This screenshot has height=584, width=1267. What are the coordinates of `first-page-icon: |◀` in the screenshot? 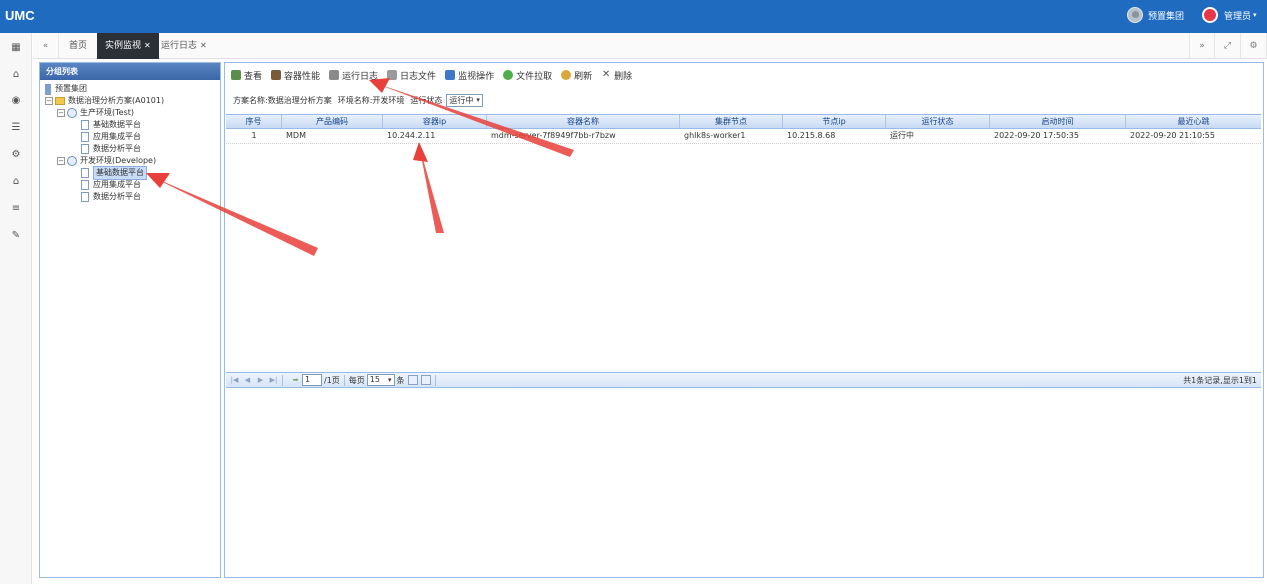 It's located at (234, 380).